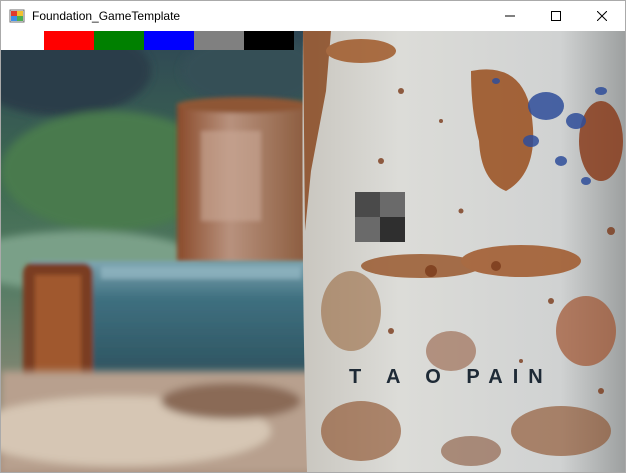 The height and width of the screenshot is (473, 626). Describe the element at coordinates (219, 40) in the screenshot. I see `palette-swatch-gray` at that location.